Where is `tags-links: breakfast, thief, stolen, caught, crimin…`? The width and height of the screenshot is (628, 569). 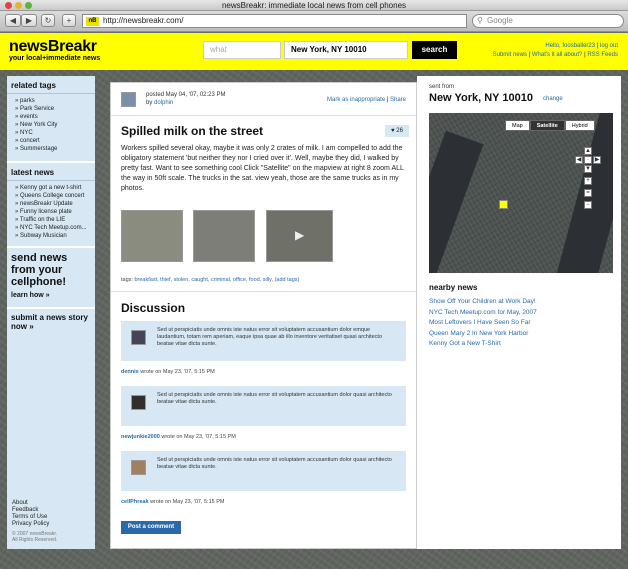
tags-links: breakfast, thief, stolen, caught, crimin… is located at coordinates (216, 280).